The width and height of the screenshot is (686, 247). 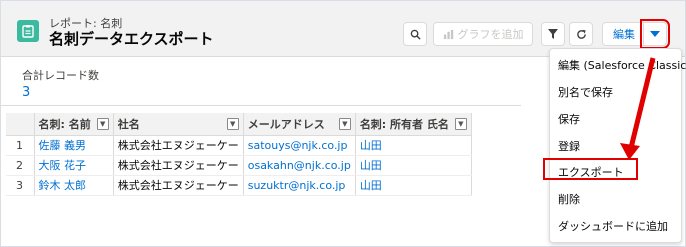 What do you see at coordinates (638, 108) in the screenshot?
I see `annotation-arrow` at bounding box center [638, 108].